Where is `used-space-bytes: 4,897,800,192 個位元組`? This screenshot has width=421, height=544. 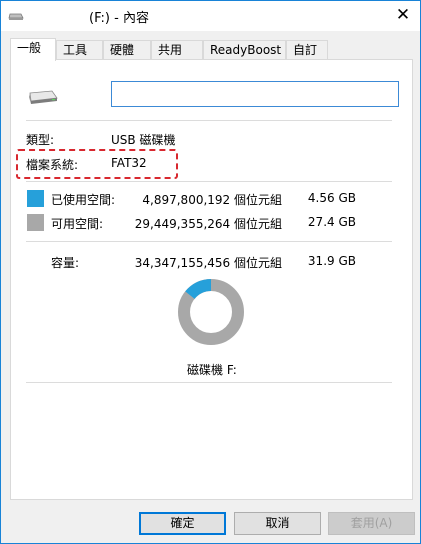
used-space-bytes: 4,897,800,192 個位元組 is located at coordinates (212, 200).